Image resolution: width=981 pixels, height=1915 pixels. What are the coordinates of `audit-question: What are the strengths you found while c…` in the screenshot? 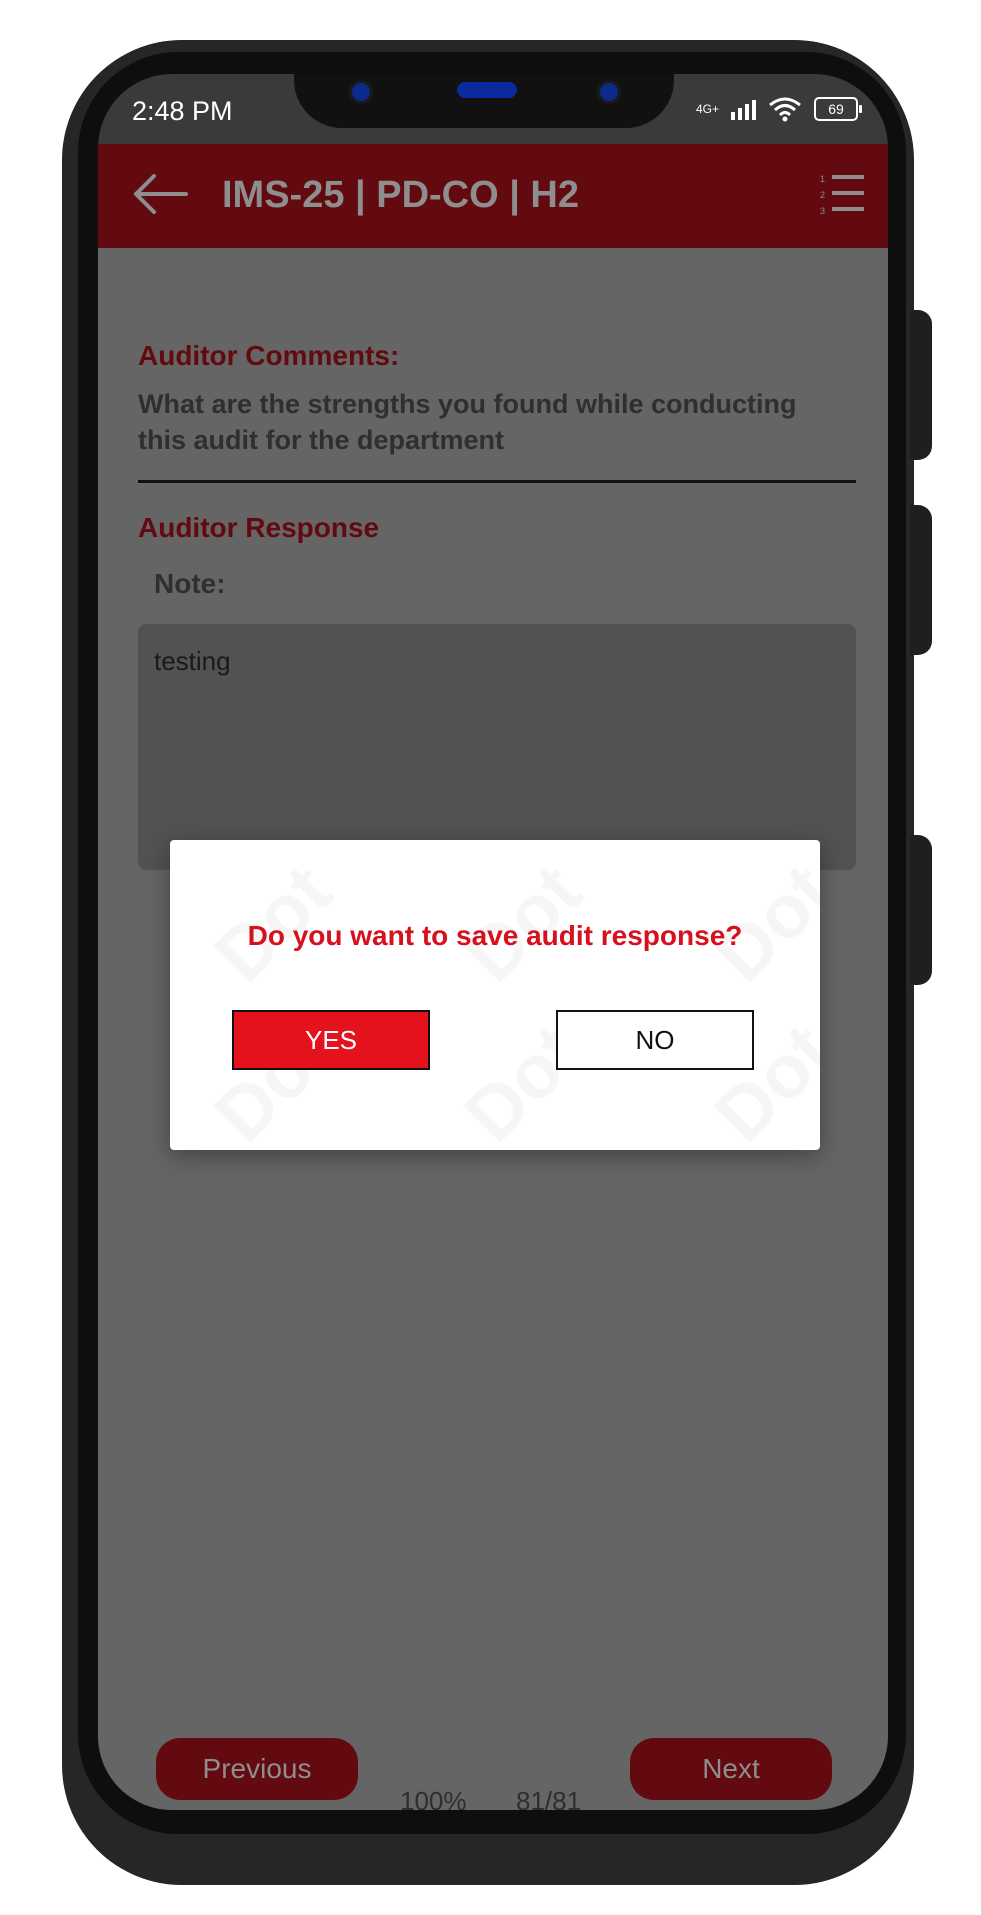 It's located at (467, 422).